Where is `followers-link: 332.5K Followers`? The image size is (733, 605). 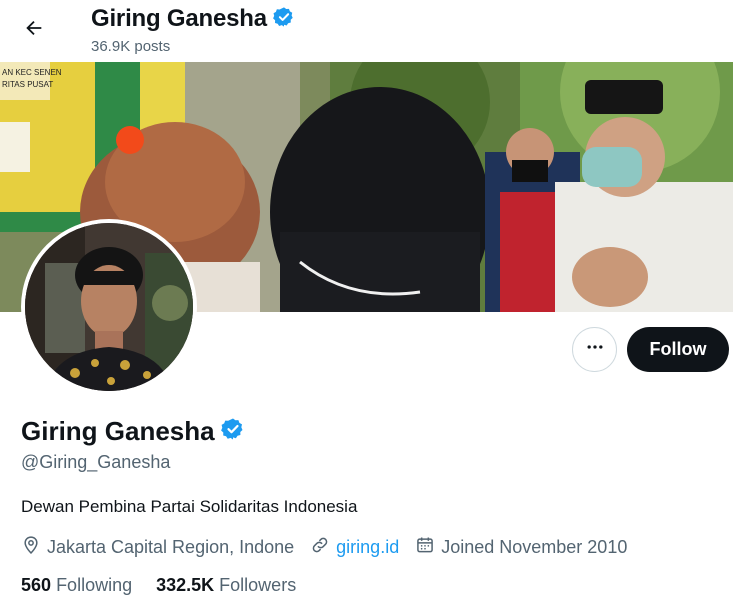
followers-link: 332.5K Followers is located at coordinates (226, 585).